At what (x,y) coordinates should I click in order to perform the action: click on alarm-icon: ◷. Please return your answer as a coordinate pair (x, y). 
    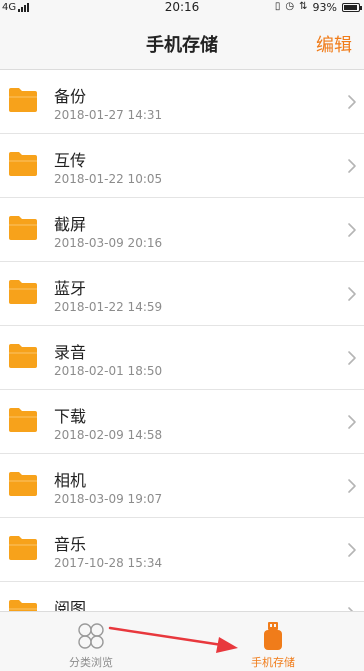
    Looking at the image, I should click on (290, 6).